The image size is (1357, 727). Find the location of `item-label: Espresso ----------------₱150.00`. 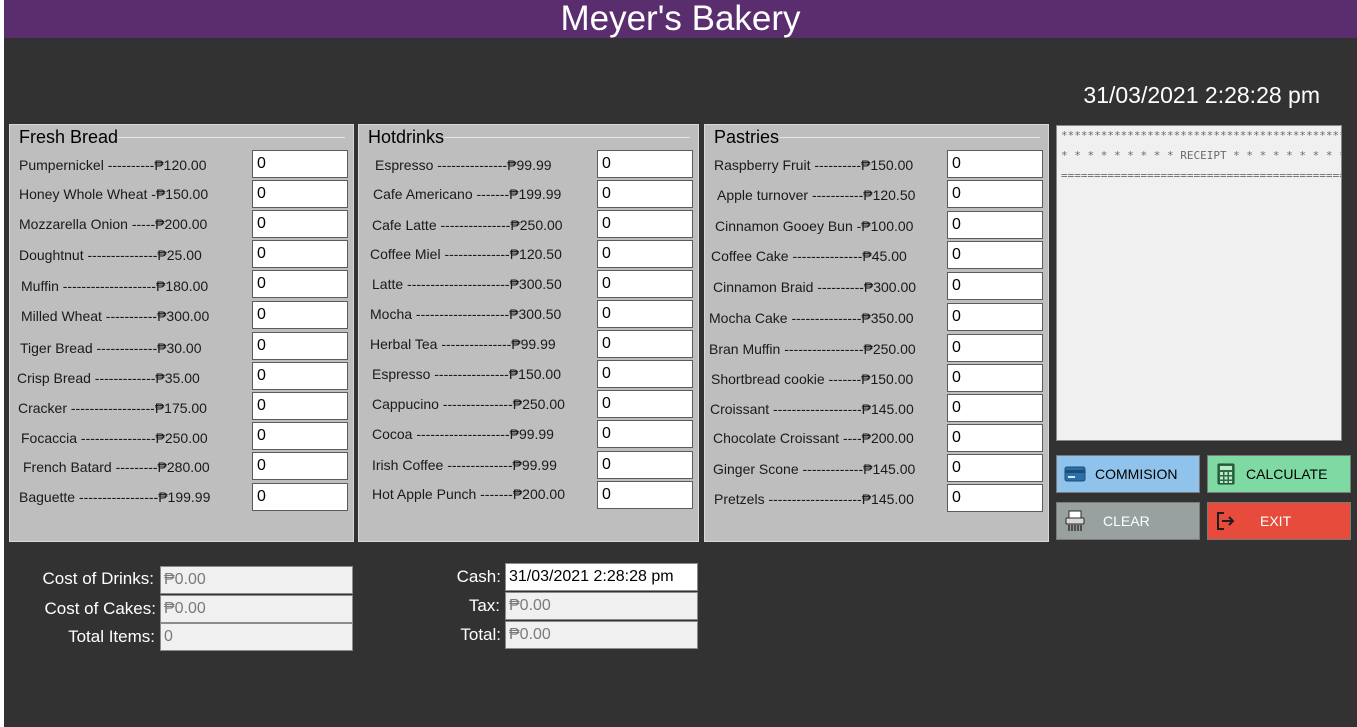

item-label: Espresso ----------------₱150.00 is located at coordinates (466, 374).